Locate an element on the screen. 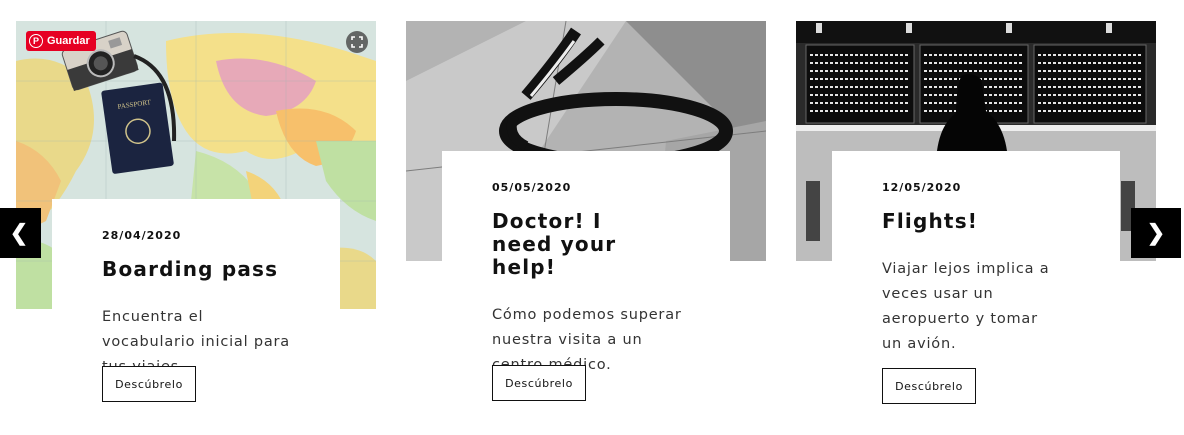  chevron-right-icon: ❯ is located at coordinates (1156, 232).